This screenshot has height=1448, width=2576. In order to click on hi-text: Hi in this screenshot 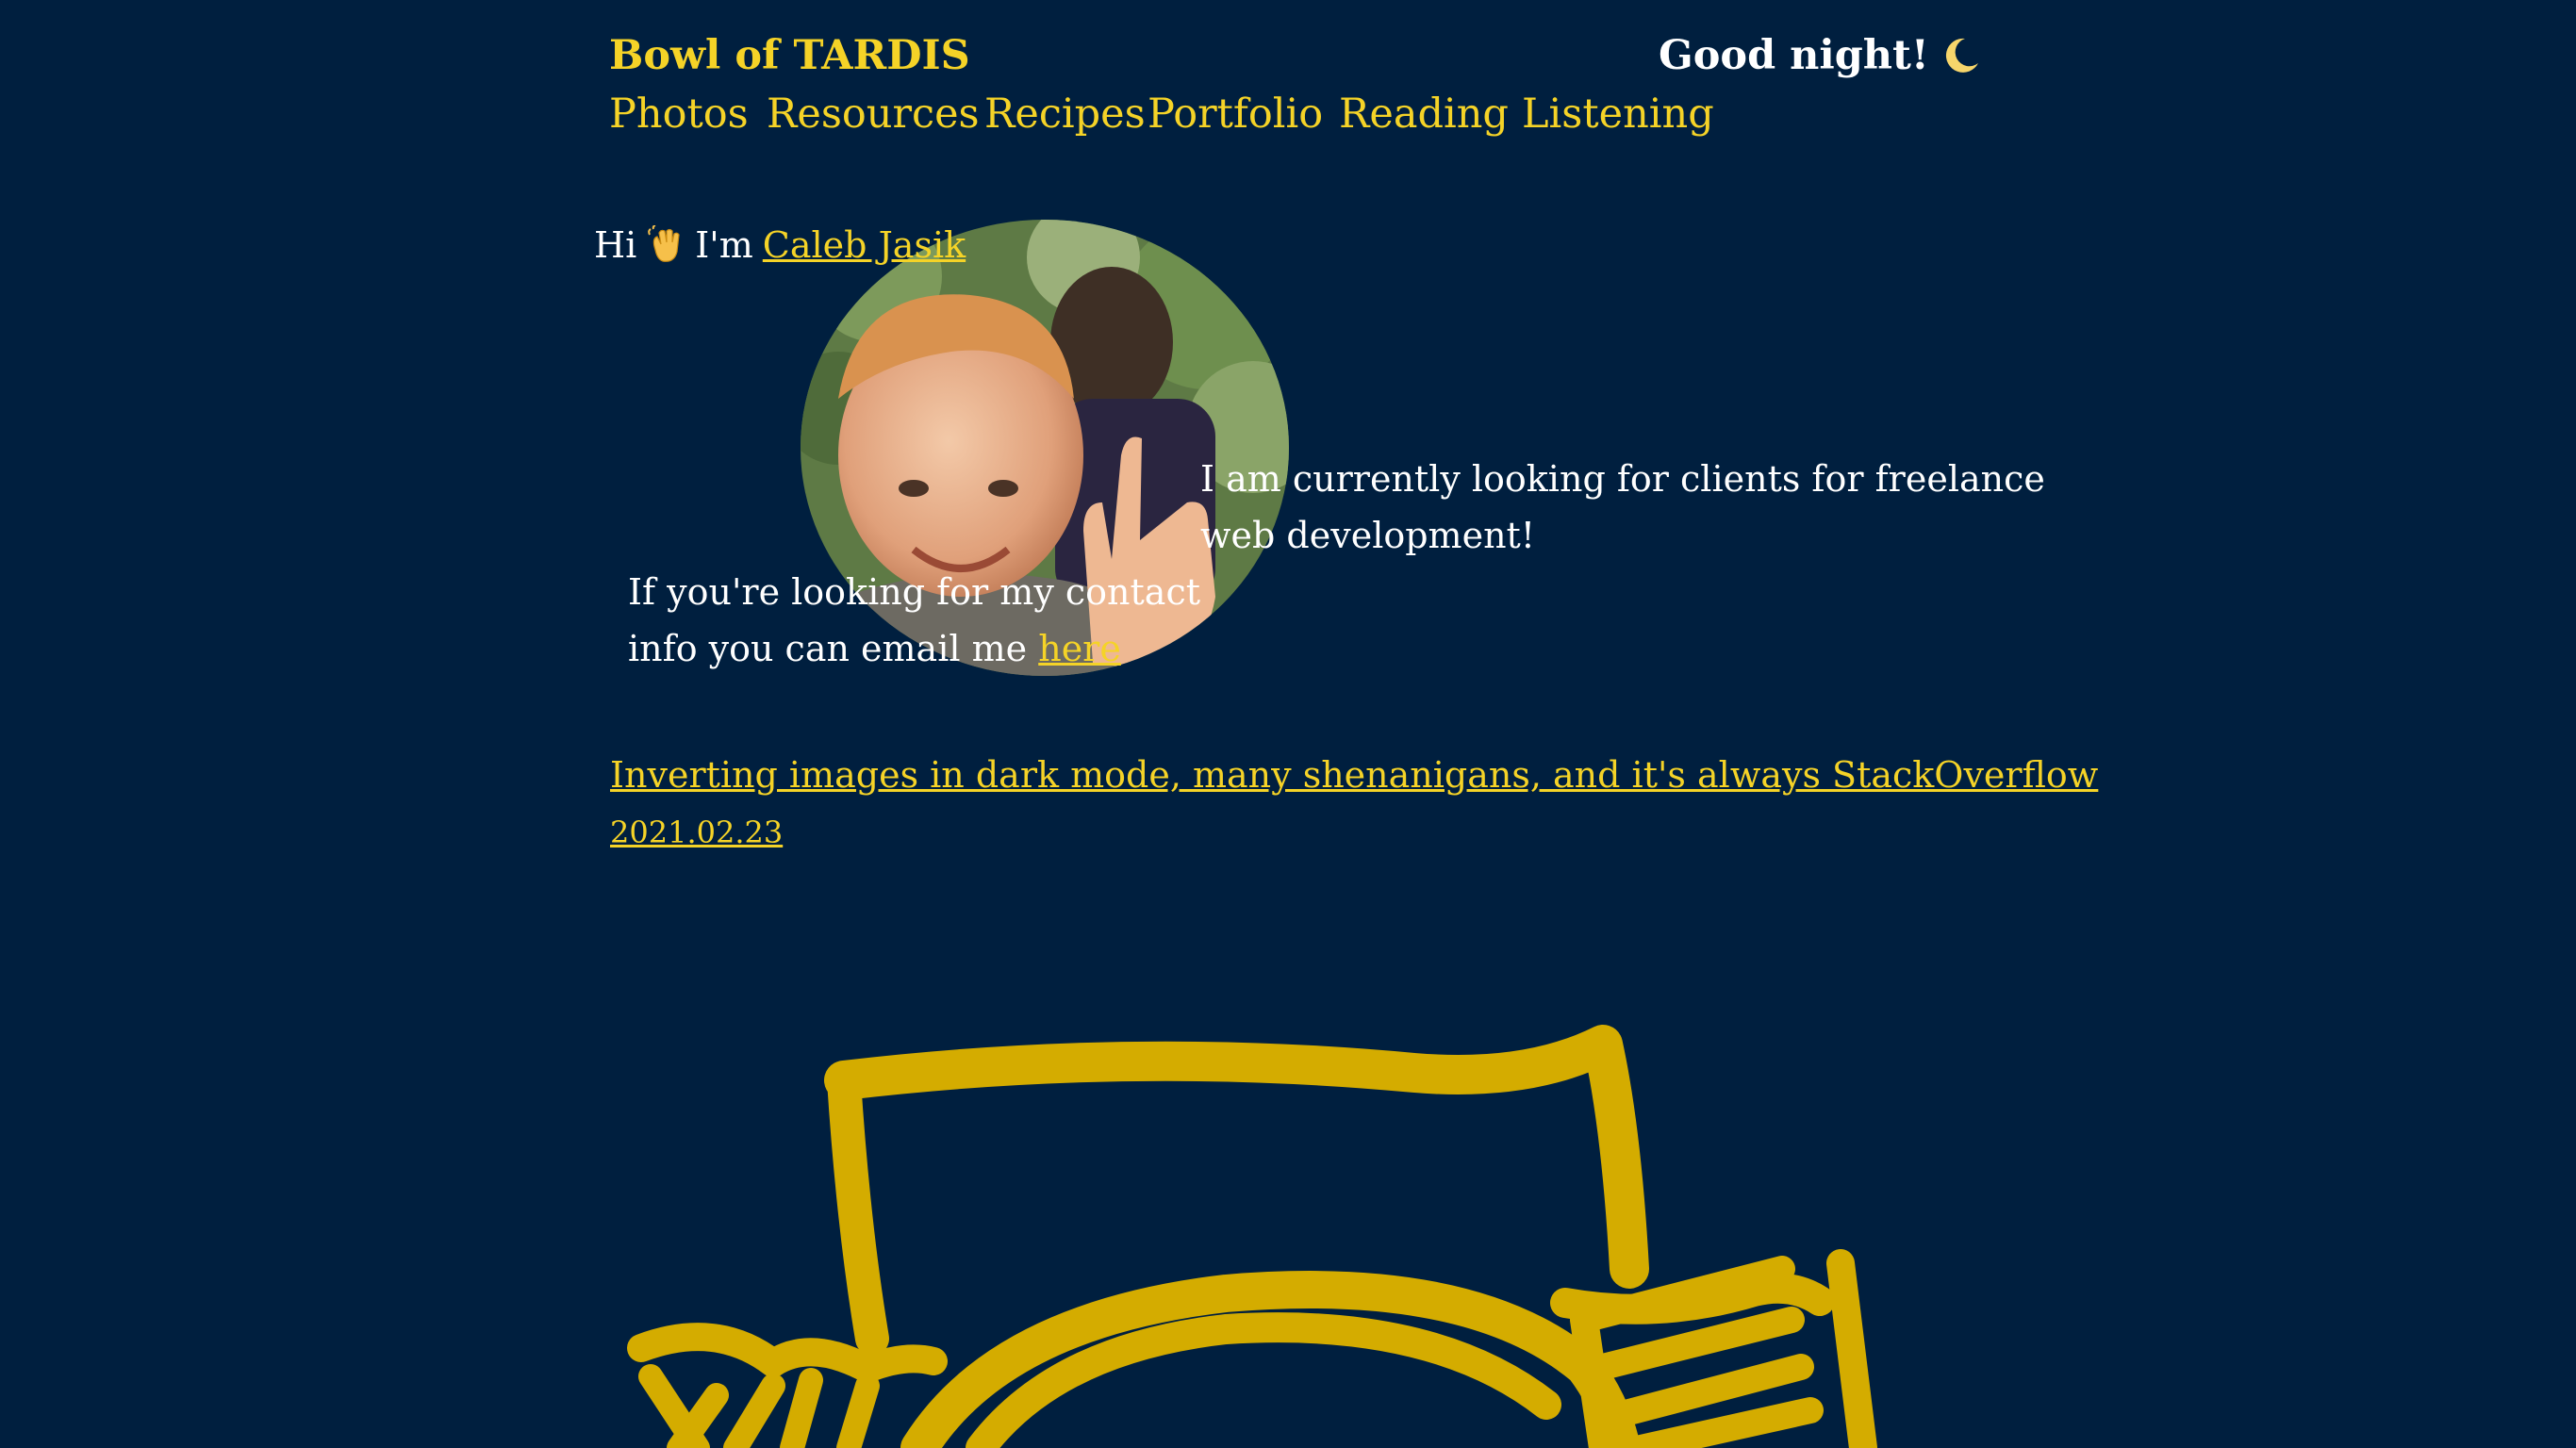, I will do `click(615, 245)`.